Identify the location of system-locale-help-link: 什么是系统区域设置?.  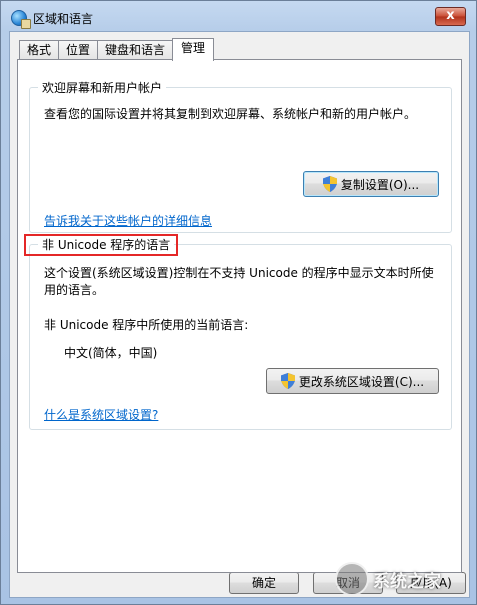
(101, 414).